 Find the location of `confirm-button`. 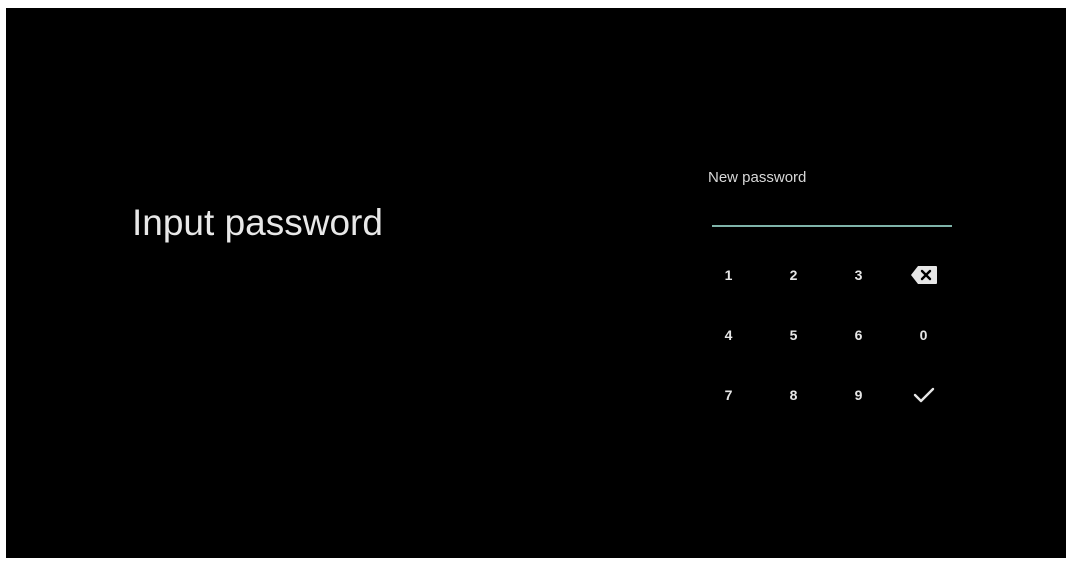

confirm-button is located at coordinates (923, 395).